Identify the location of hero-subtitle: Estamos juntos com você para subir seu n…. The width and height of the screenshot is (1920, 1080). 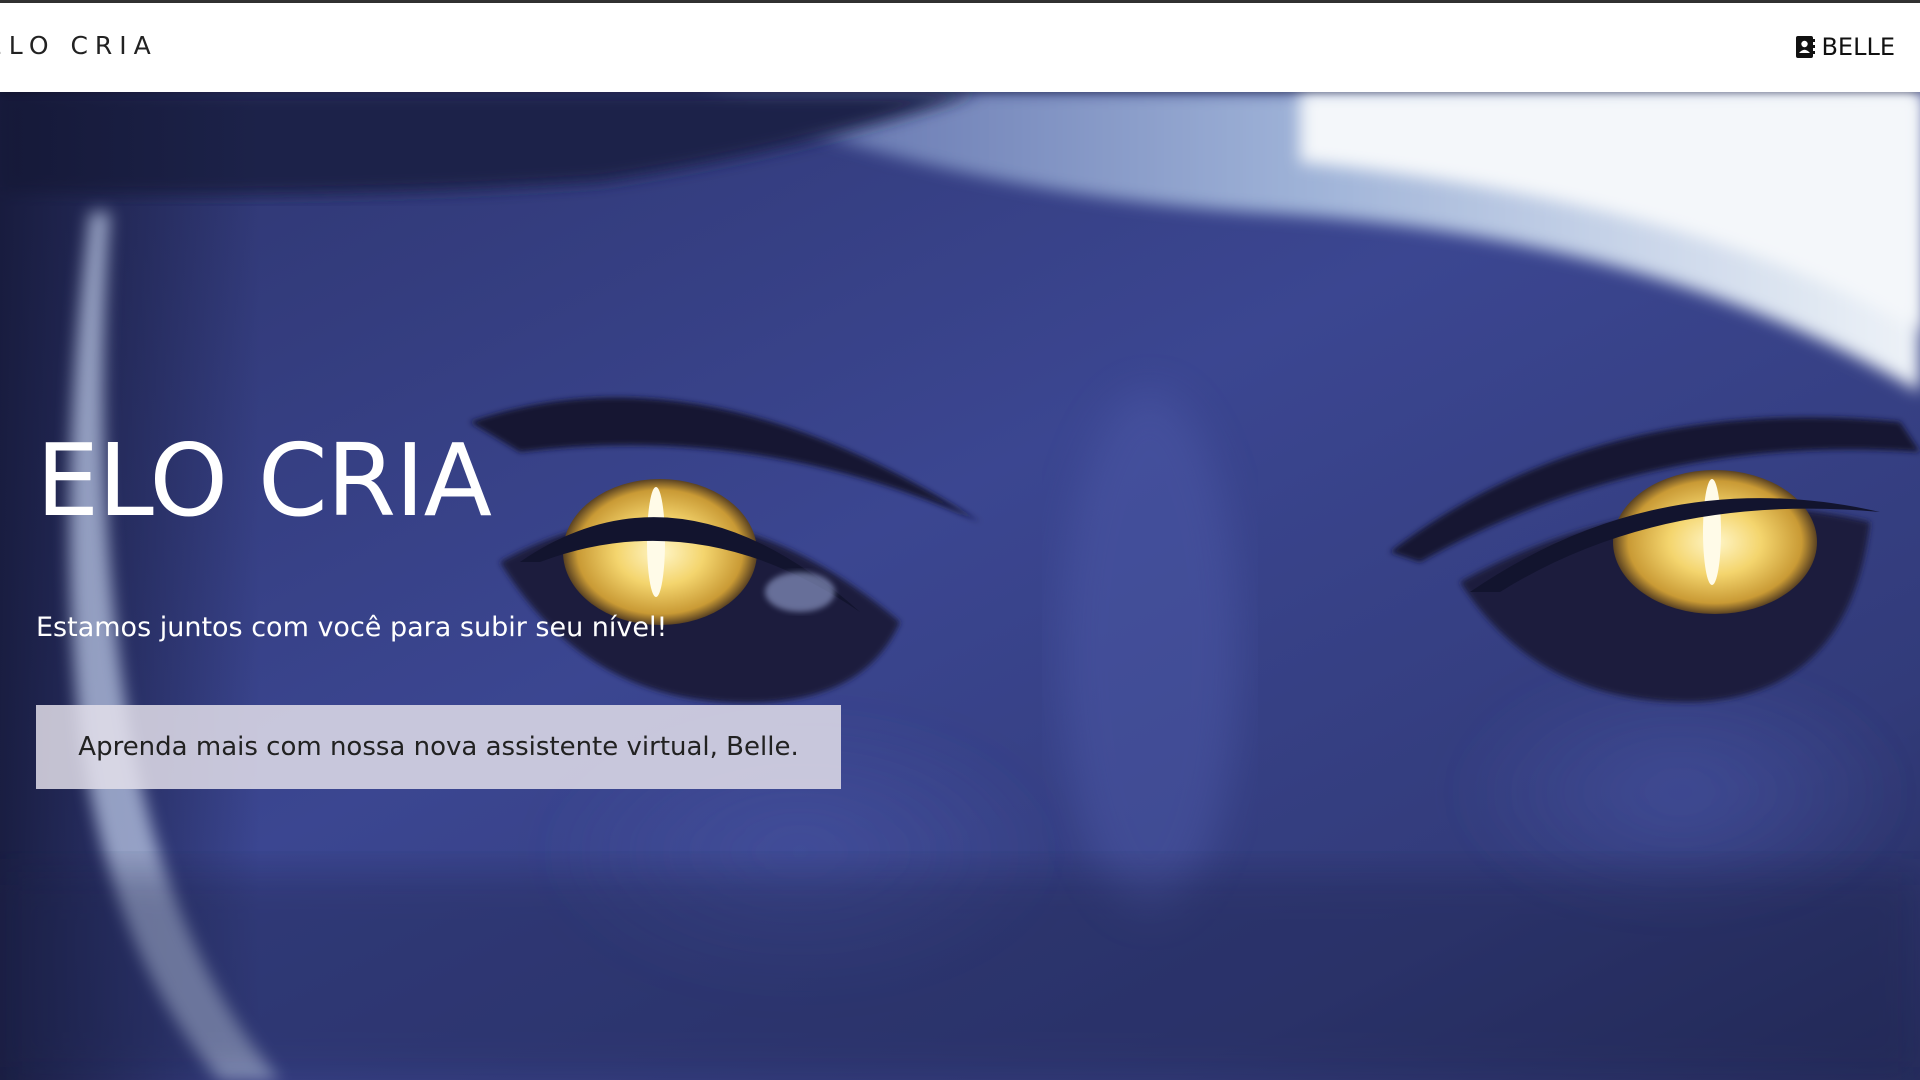
(352, 627).